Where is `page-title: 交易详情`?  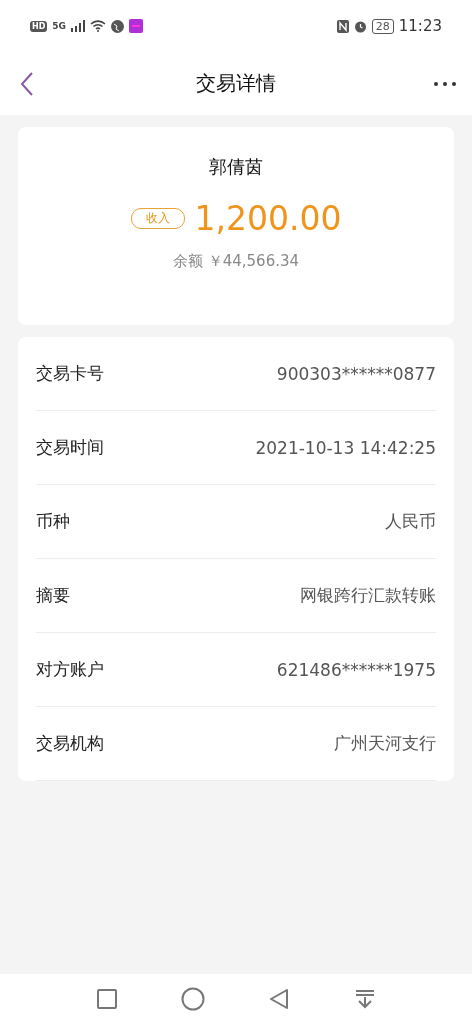 page-title: 交易详情 is located at coordinates (236, 83).